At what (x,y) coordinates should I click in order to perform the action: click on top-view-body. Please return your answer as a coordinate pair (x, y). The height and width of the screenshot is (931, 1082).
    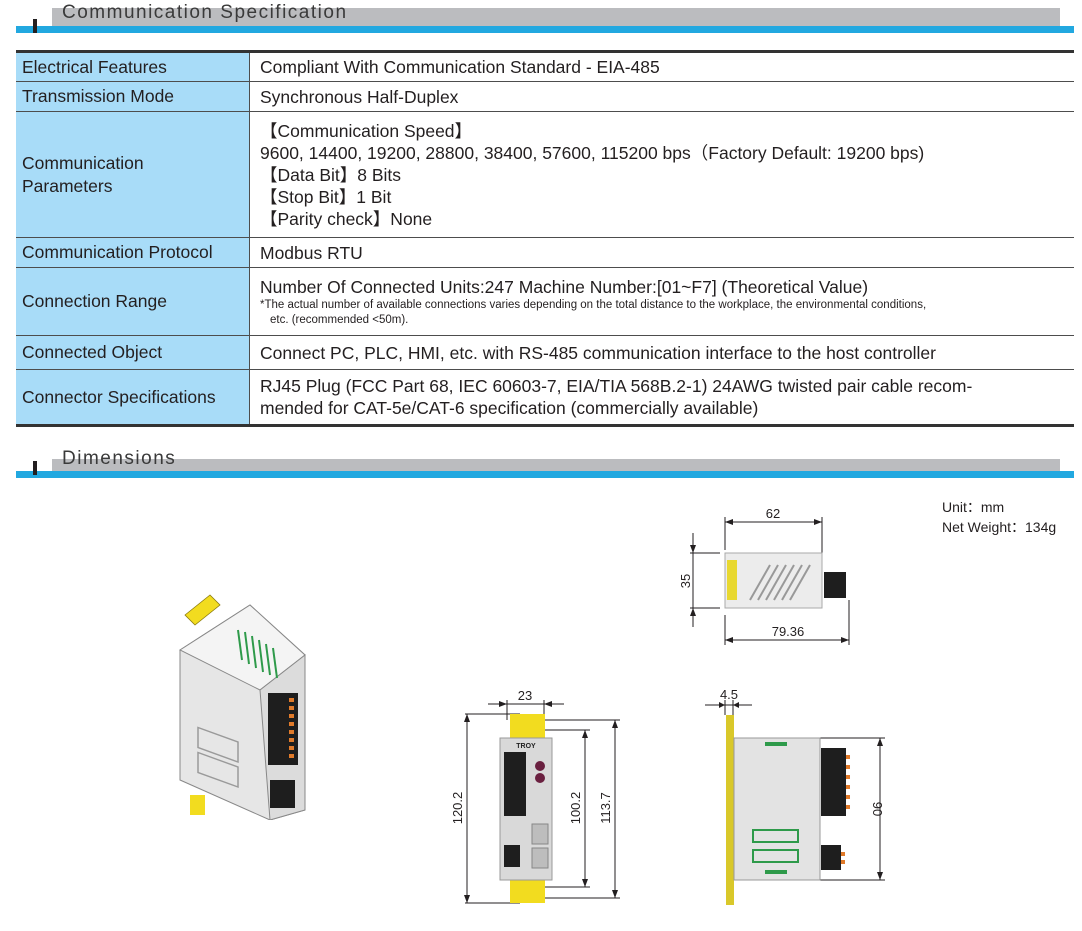
    Looking at the image, I should click on (773, 580).